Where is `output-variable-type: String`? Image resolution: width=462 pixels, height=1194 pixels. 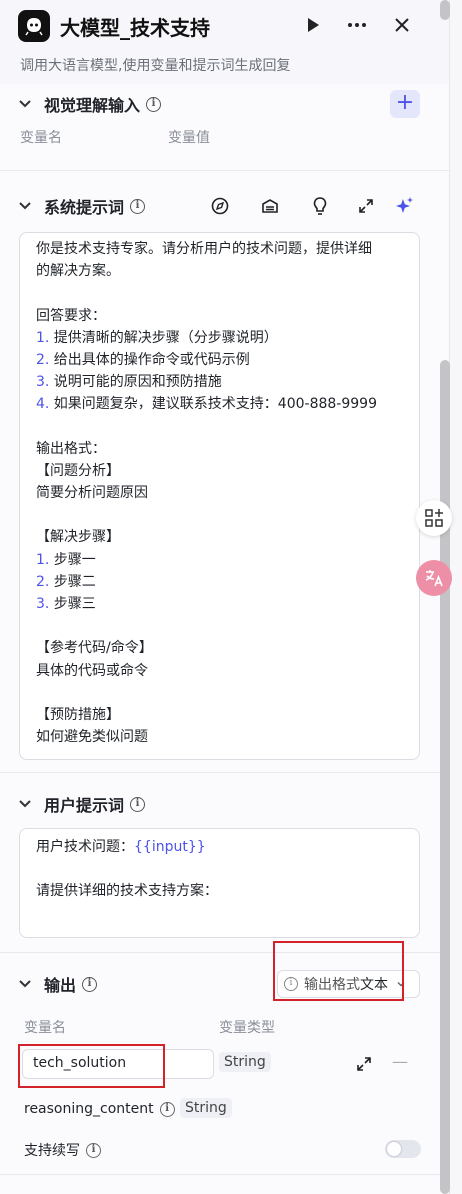
output-variable-type: String is located at coordinates (245, 1062).